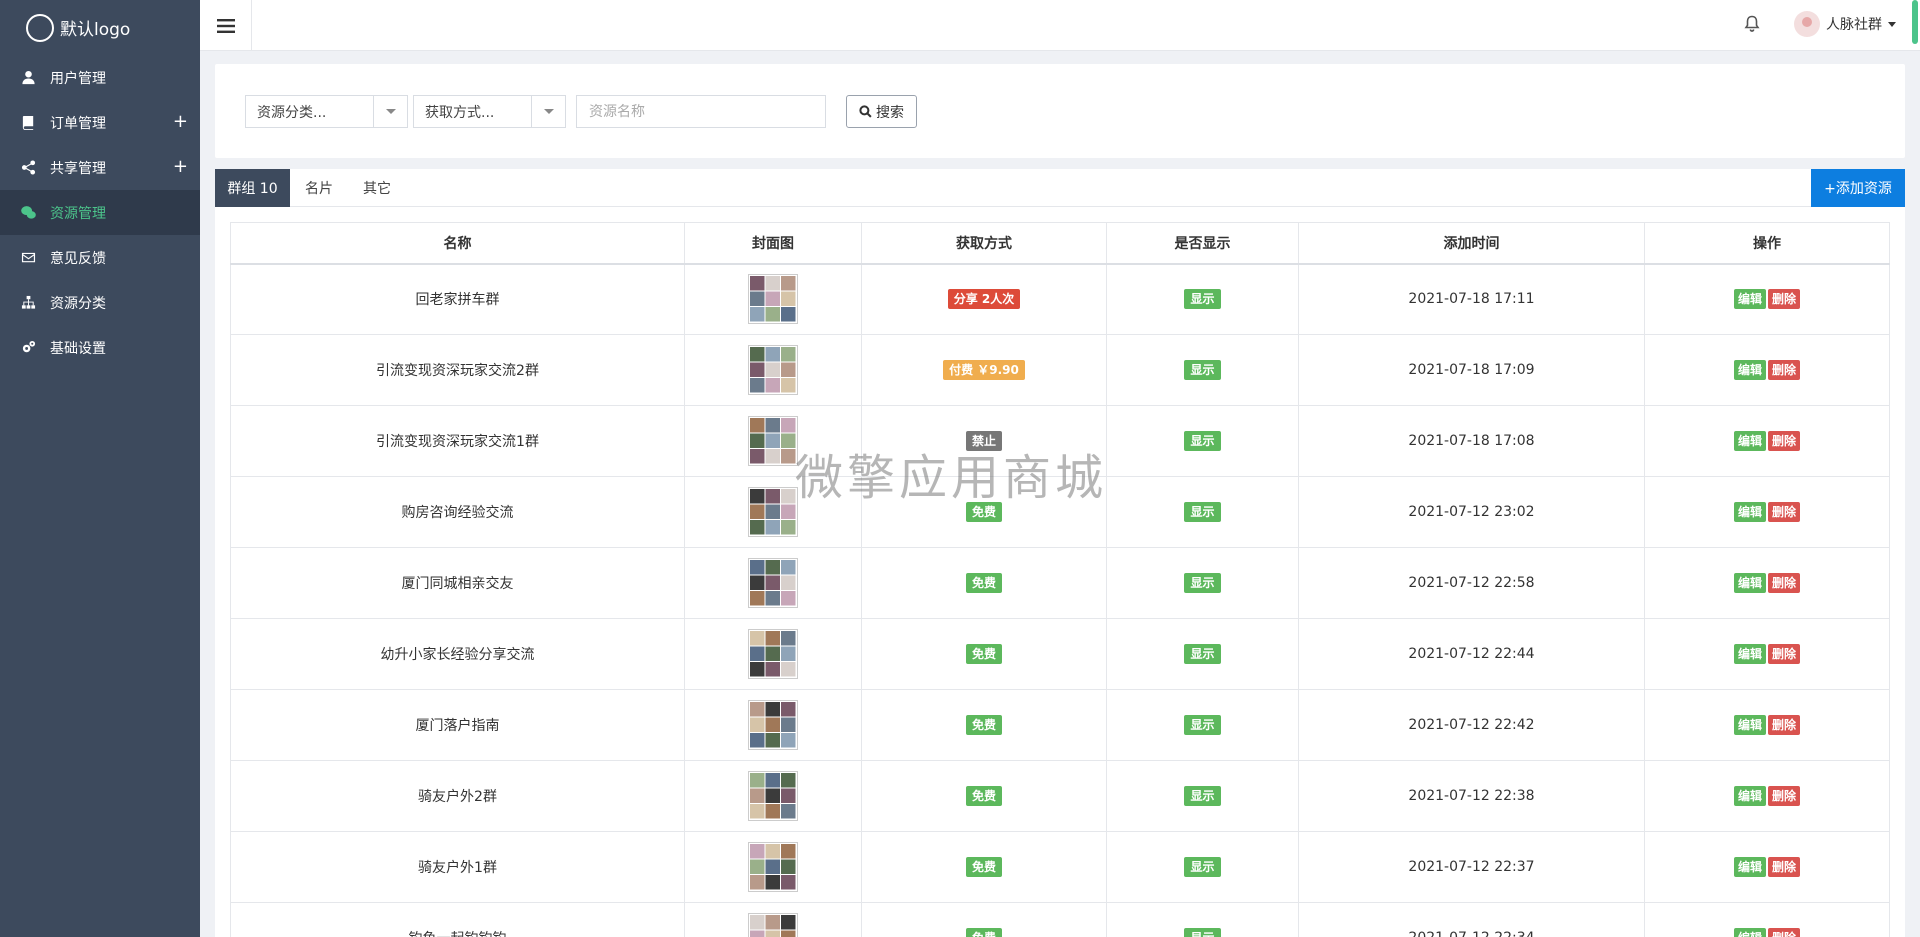 Image resolution: width=1920 pixels, height=937 pixels. I want to click on expand-plus-icon: +, so click(180, 121).